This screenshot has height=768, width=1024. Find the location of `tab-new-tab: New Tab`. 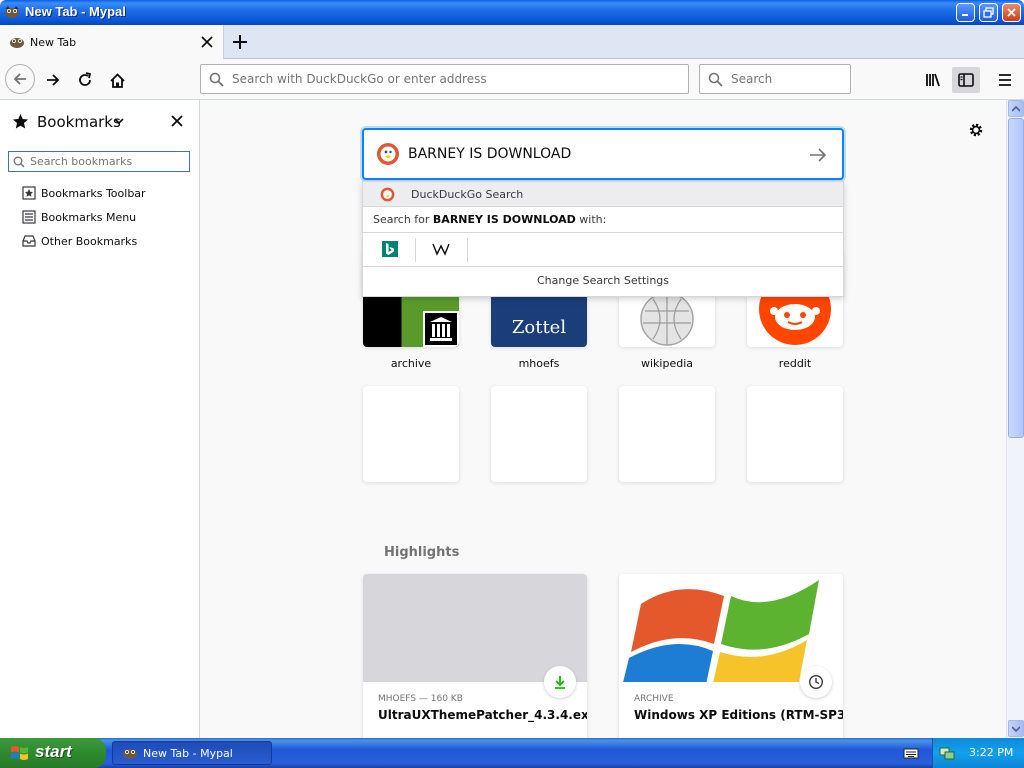

tab-new-tab: New Tab is located at coordinates (112, 42).